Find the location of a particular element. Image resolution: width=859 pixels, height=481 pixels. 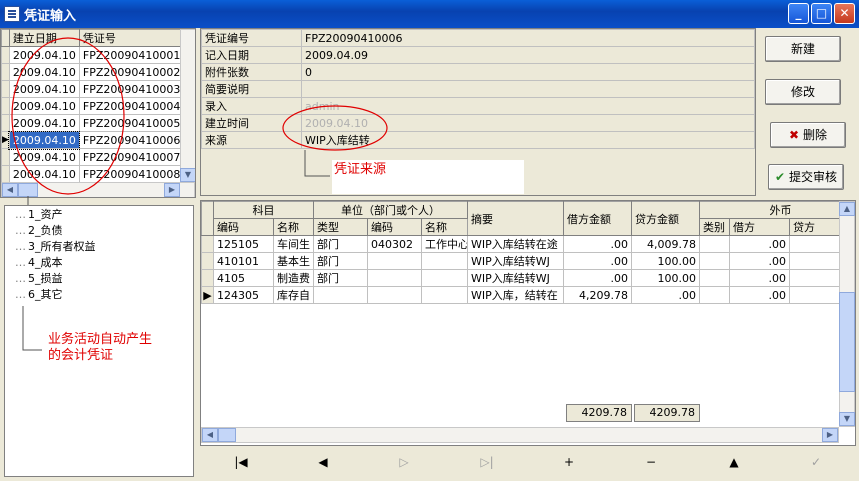

scroll-left-icon: ◀ is located at coordinates (210, 435).